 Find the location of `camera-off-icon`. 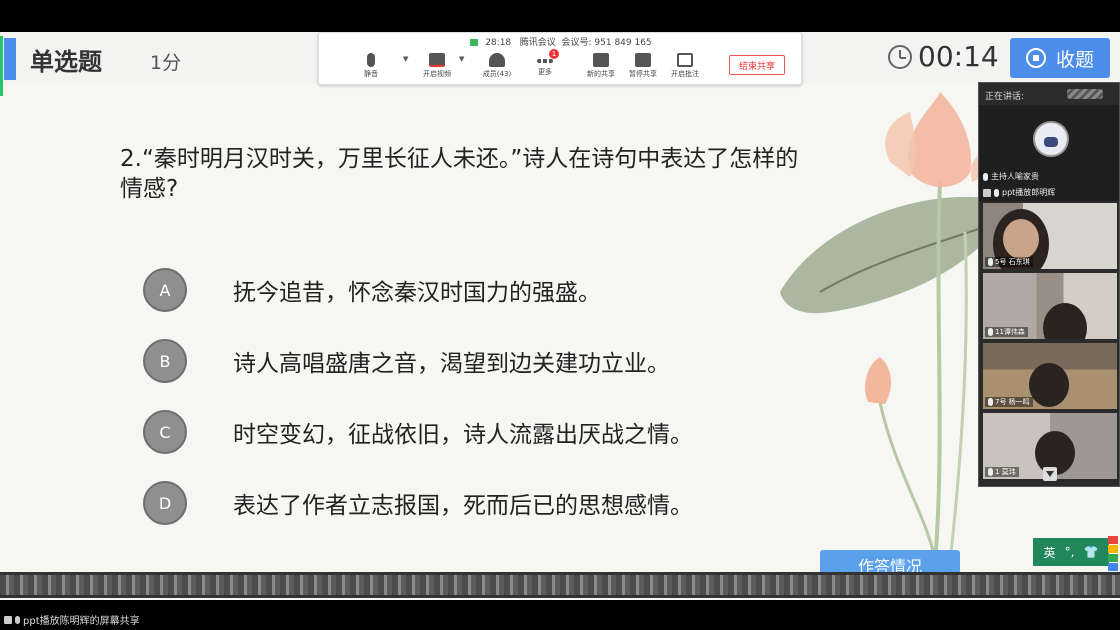

camera-off-icon is located at coordinates (437, 60).